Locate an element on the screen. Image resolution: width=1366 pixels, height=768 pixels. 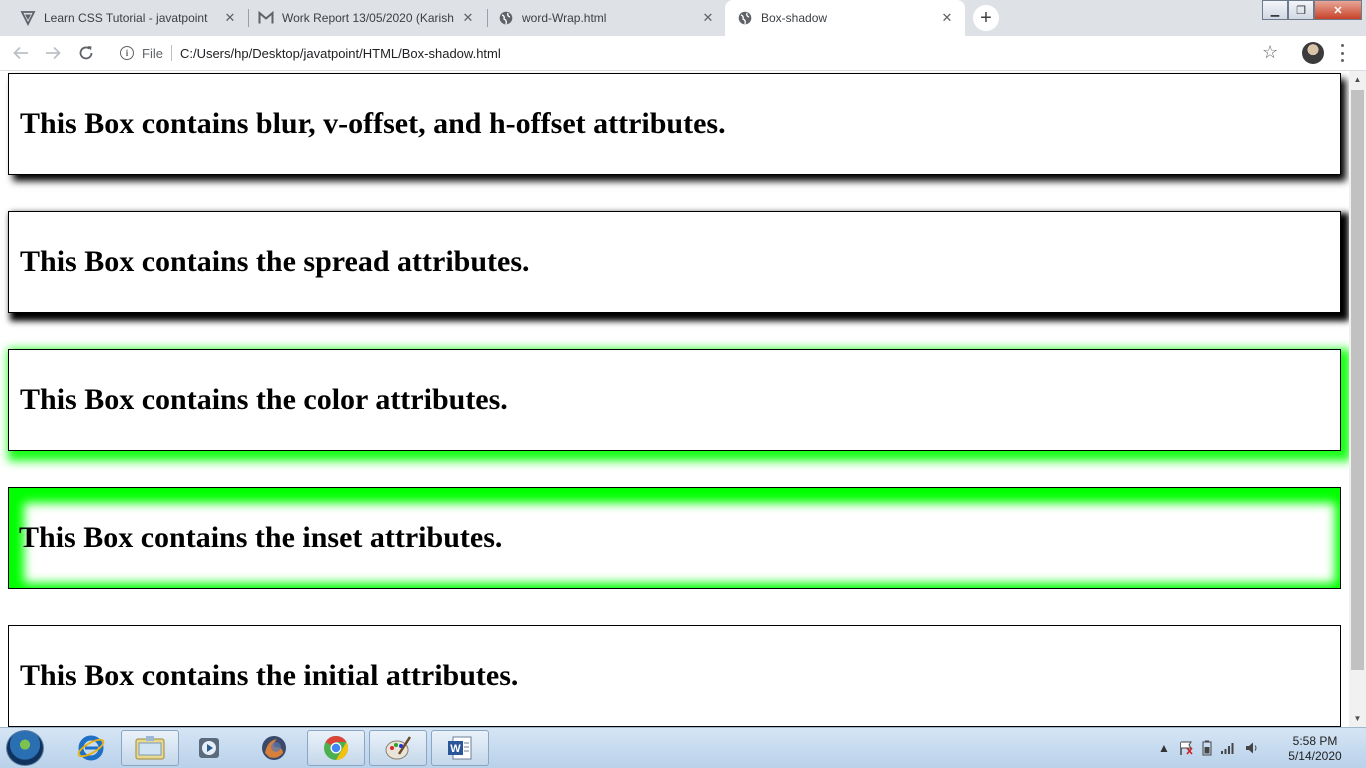
shadow-box-inset: This Box contains the inset attributes. is located at coordinates (674, 538).